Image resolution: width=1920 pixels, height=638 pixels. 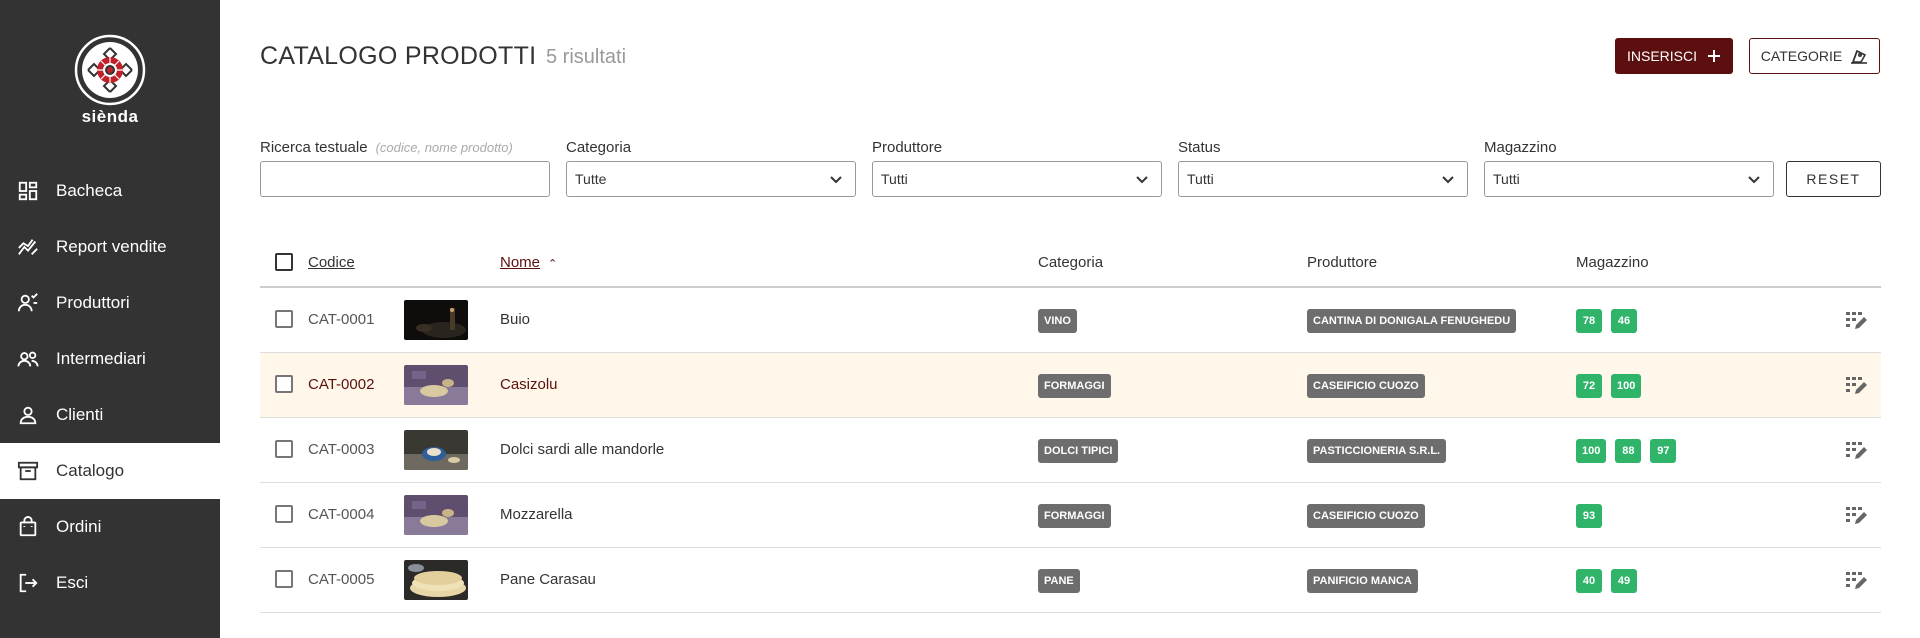 What do you see at coordinates (28, 415) in the screenshot?
I see `user-icon` at bounding box center [28, 415].